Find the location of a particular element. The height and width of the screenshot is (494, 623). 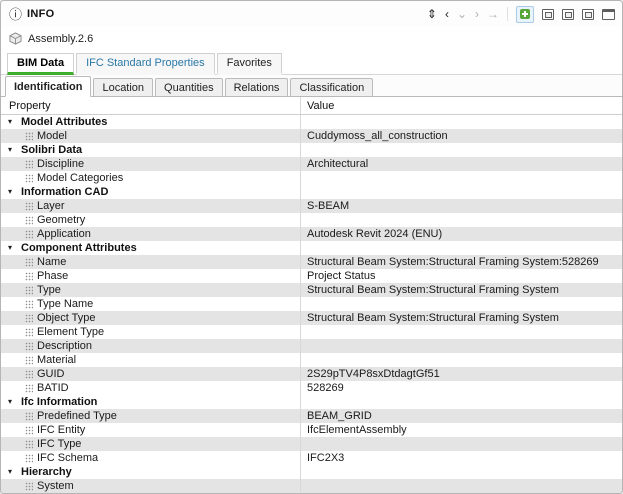

table-row: Model Cuddymoss_all_construction is located at coordinates (311, 136).